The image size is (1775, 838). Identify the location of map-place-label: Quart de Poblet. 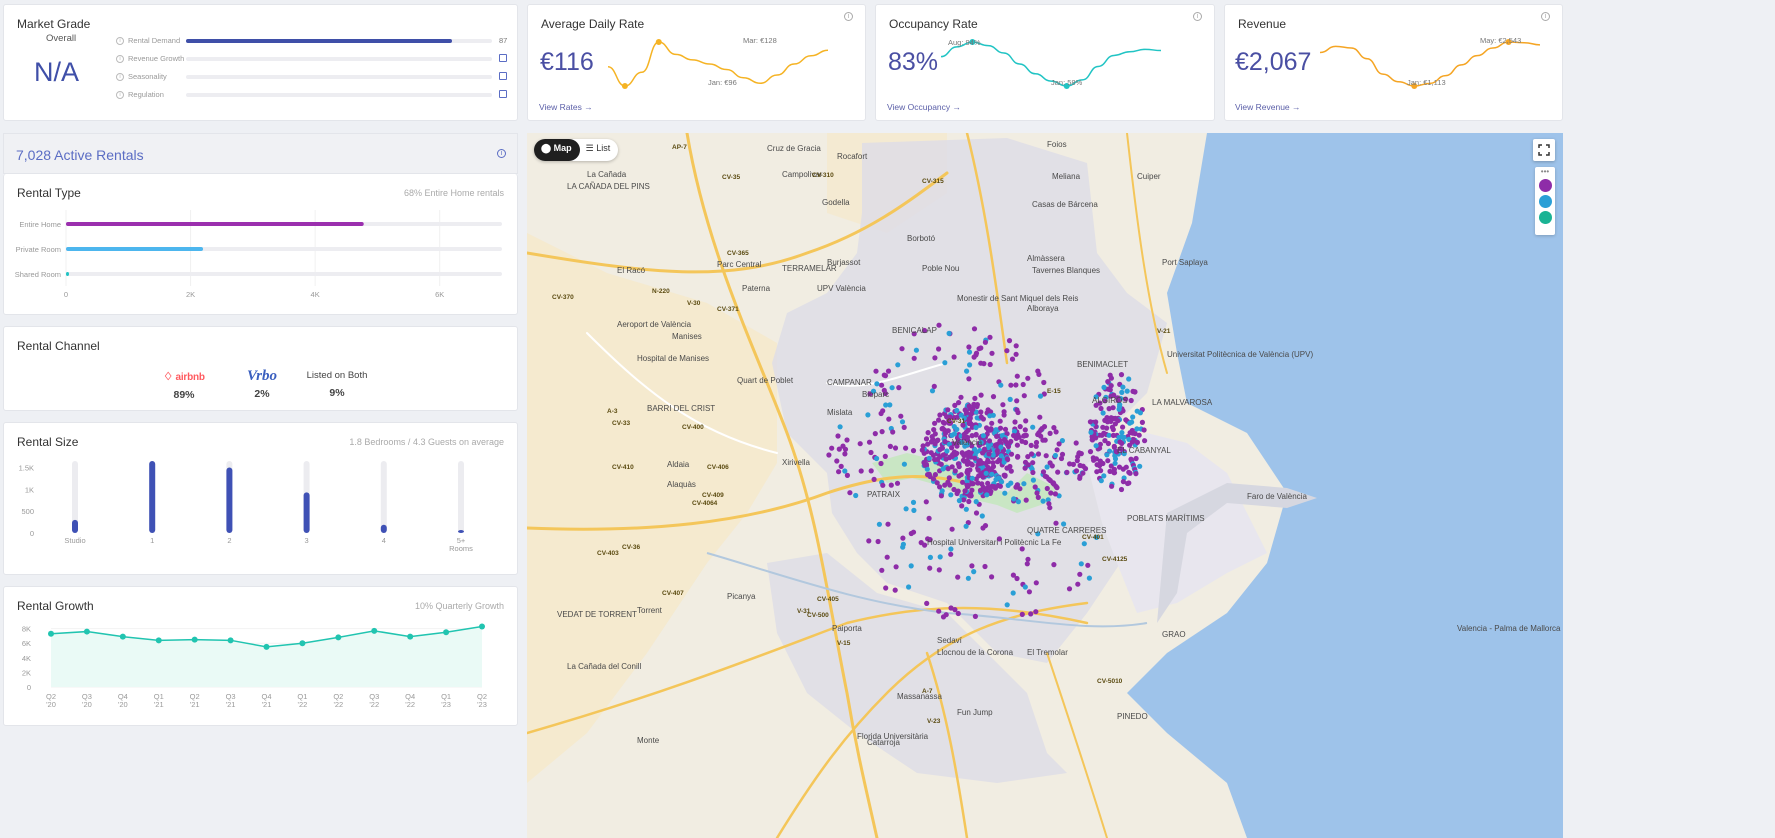
(765, 380).